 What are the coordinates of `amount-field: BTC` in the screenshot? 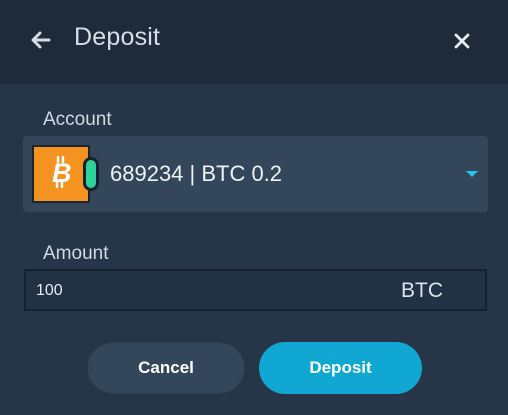 It's located at (255, 290).